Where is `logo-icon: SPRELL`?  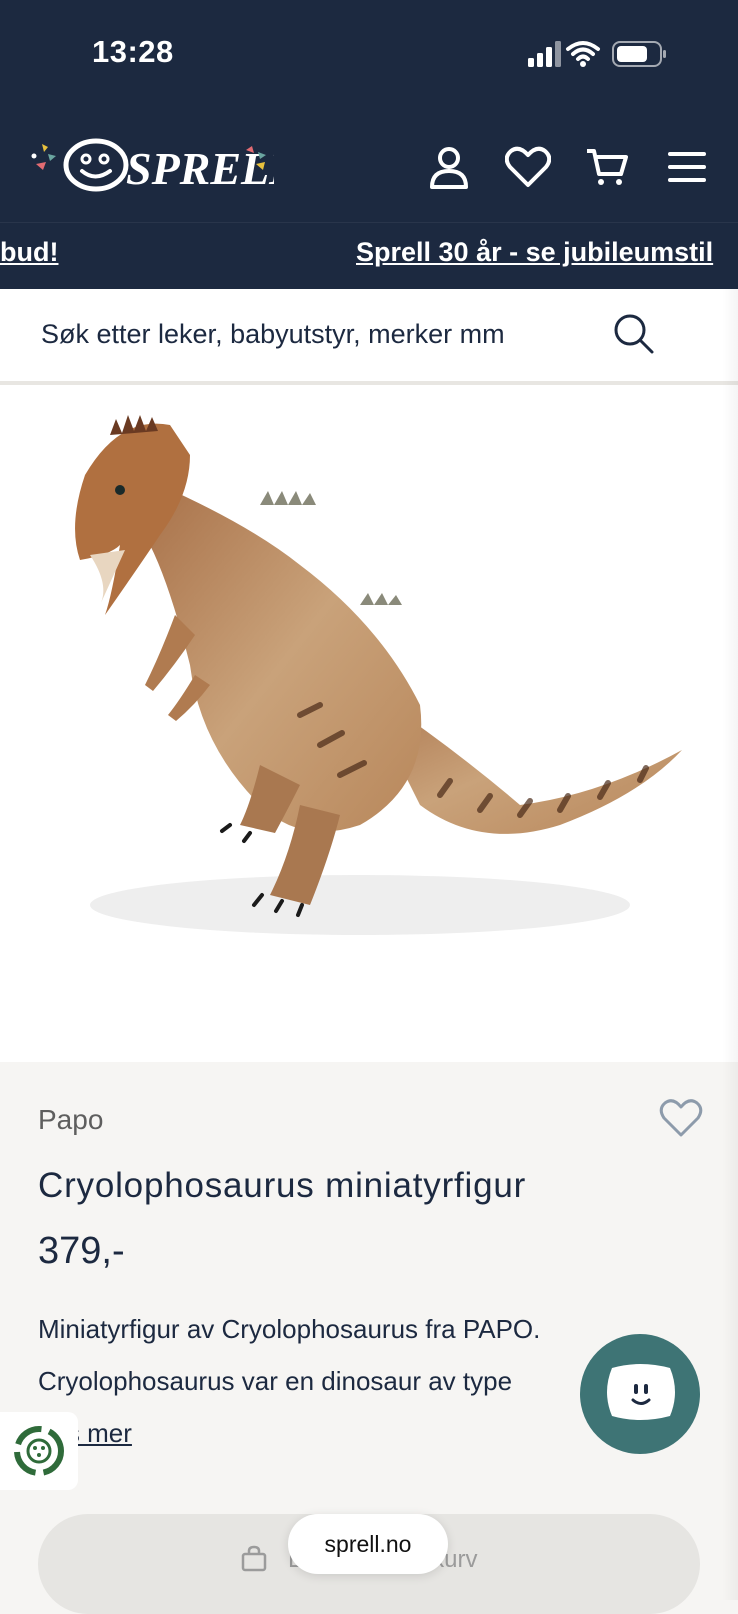 logo-icon: SPRELL is located at coordinates (164, 166).